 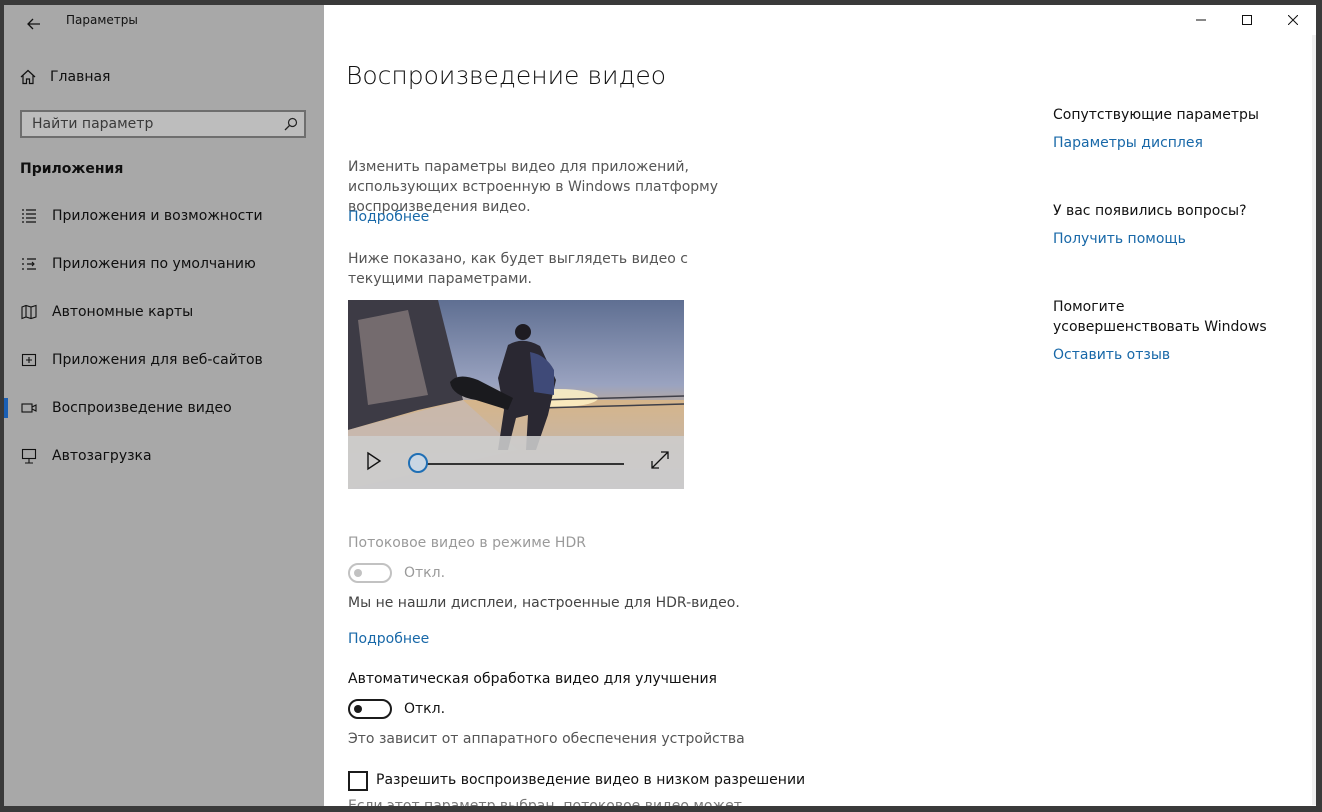 I want to click on sidebar-item-startup: Автозагрузка, so click(x=164, y=456).